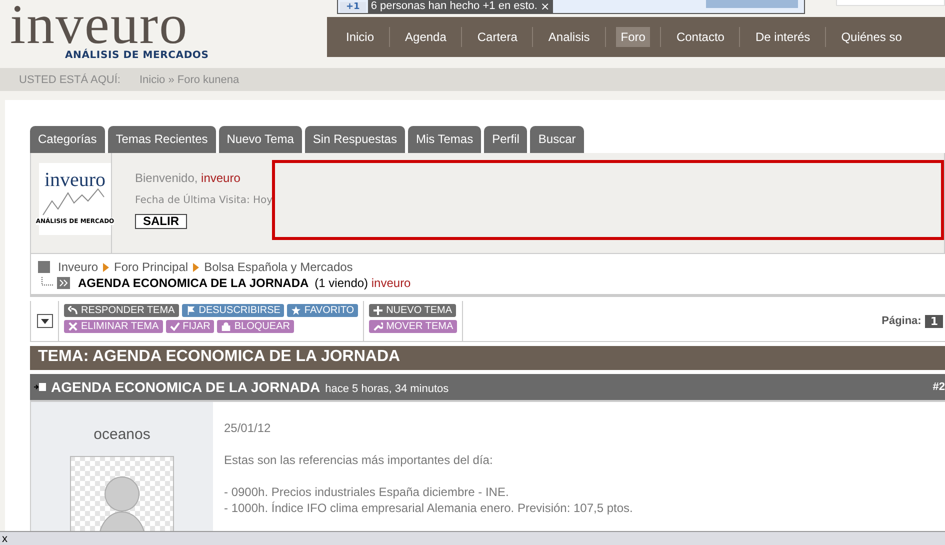 The height and width of the screenshot is (545, 945). What do you see at coordinates (255, 326) in the screenshot?
I see `action-button: BLOQUEAR` at bounding box center [255, 326].